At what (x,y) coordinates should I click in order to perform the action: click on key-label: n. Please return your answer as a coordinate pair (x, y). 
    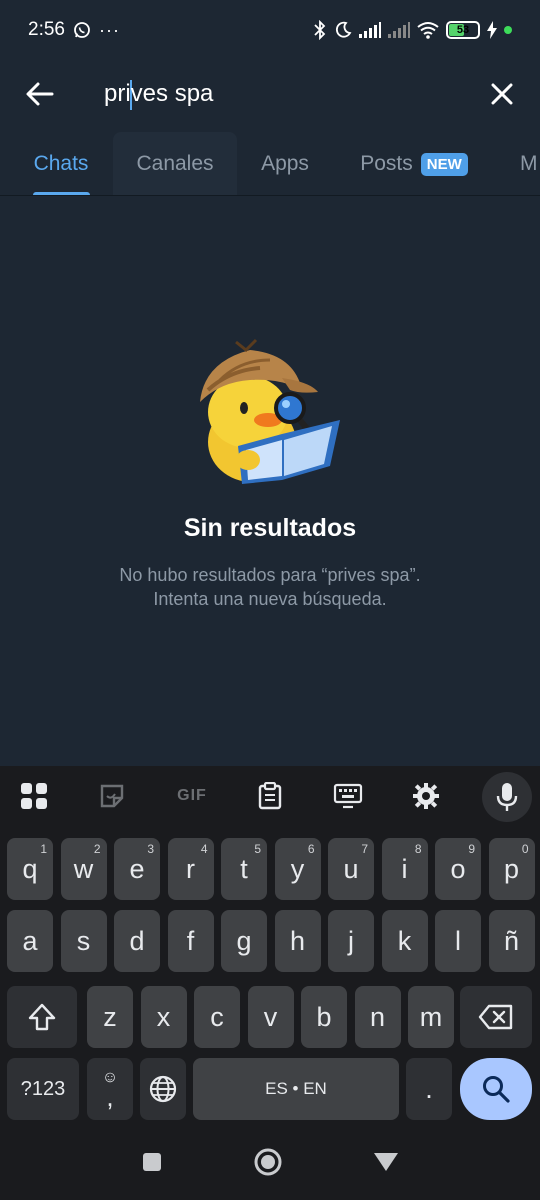
    Looking at the image, I should click on (377, 1016).